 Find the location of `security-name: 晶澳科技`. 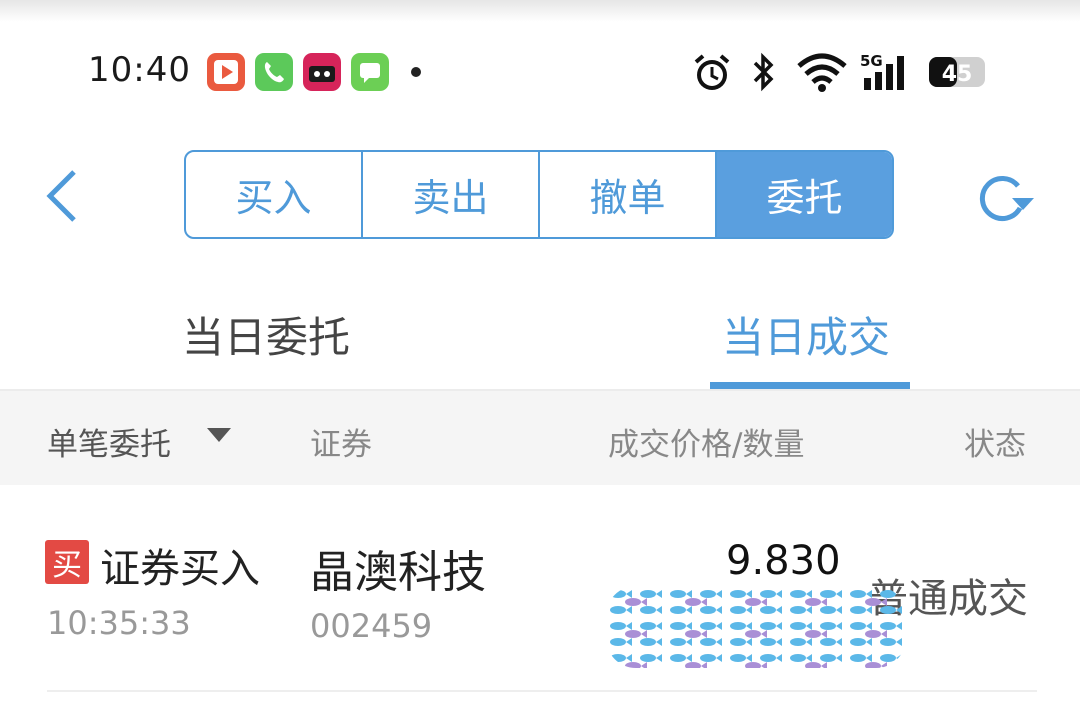

security-name: 晶澳科技 is located at coordinates (398, 572).